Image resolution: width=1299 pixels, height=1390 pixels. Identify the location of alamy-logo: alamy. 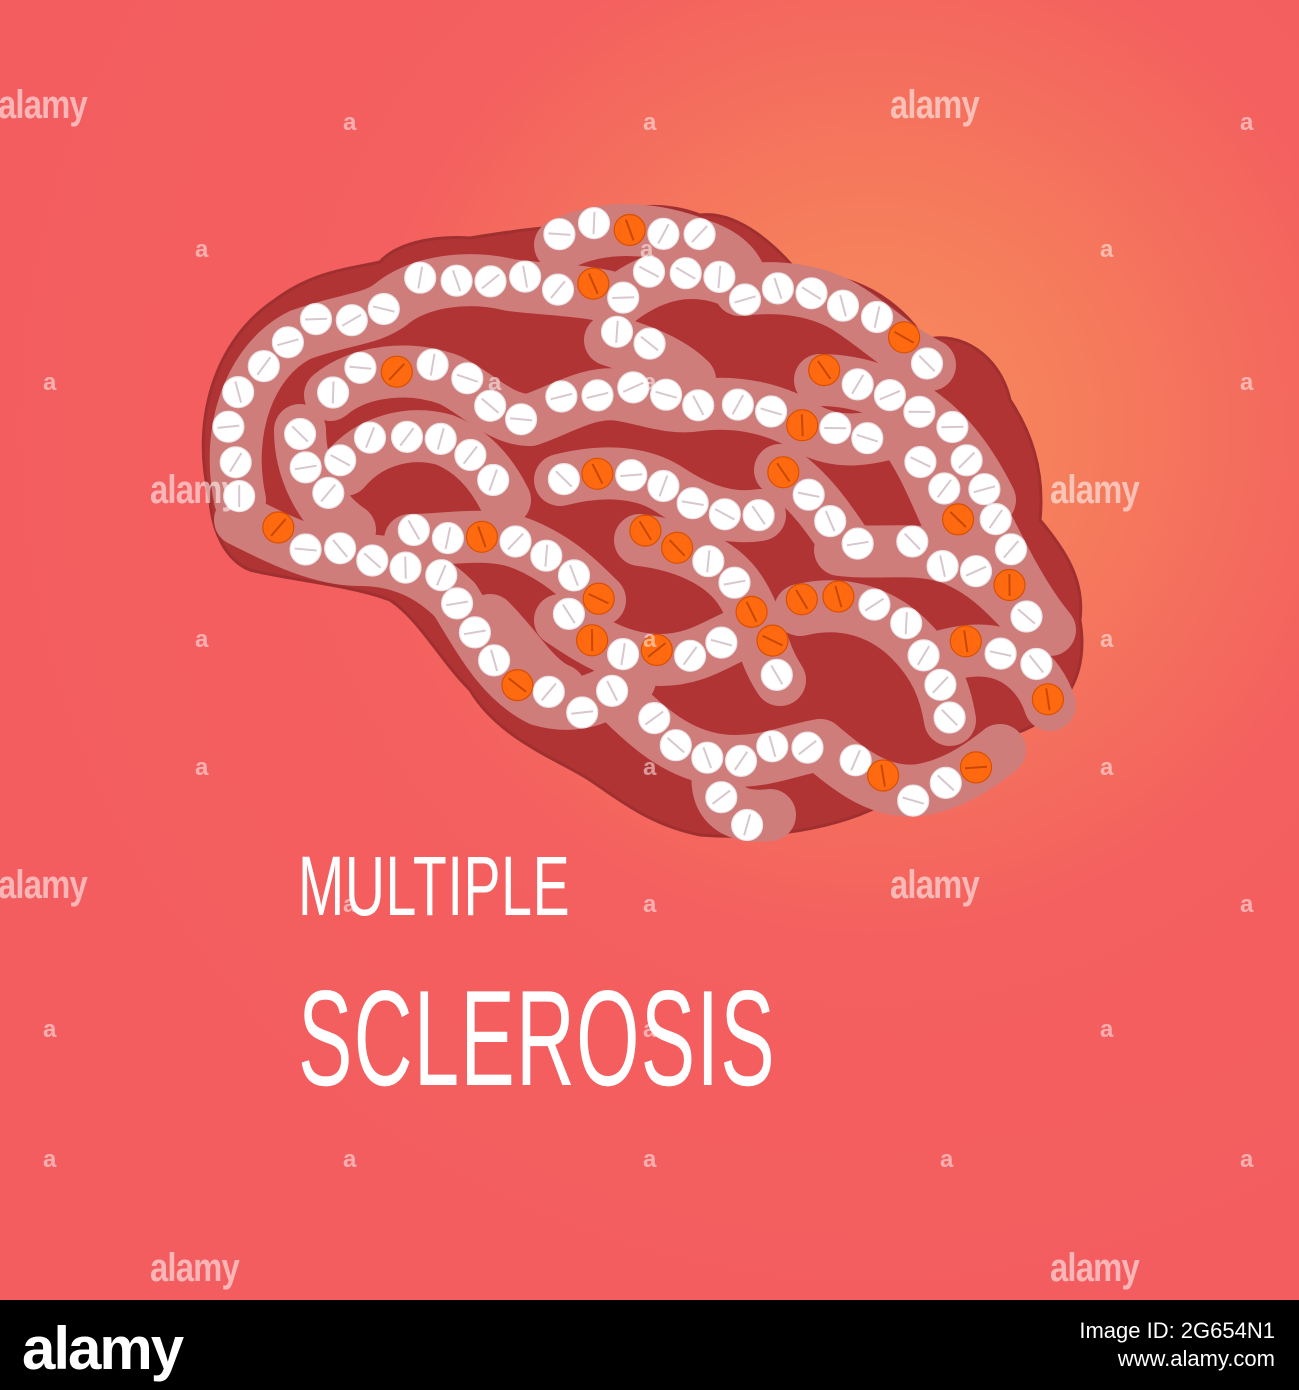
(103, 1348).